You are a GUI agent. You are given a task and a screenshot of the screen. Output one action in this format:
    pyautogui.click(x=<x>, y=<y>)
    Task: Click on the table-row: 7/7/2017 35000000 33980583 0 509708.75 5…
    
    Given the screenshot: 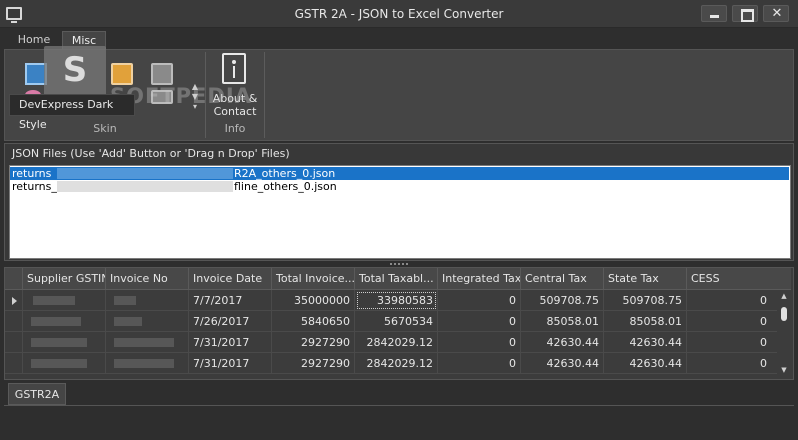 What is the action you would take?
    pyautogui.click(x=391, y=300)
    